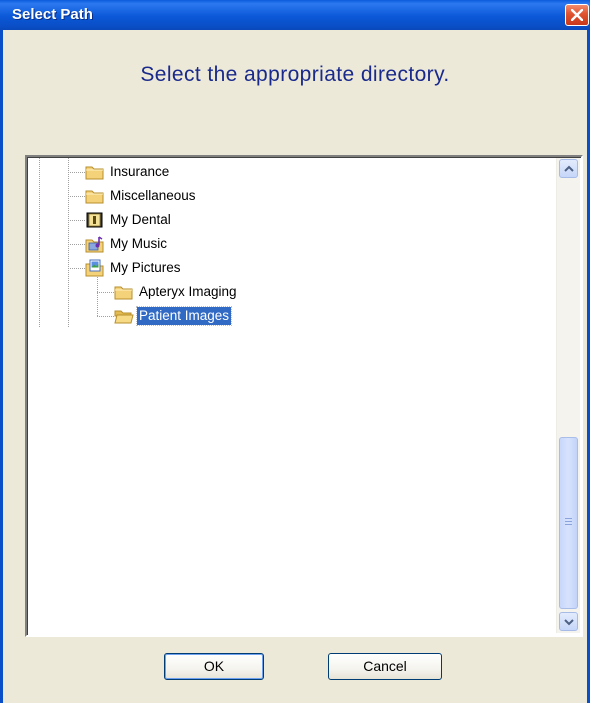 The width and height of the screenshot is (590, 703). What do you see at coordinates (295, 74) in the screenshot?
I see `dialog-heading: Select the appropriate directory.` at bounding box center [295, 74].